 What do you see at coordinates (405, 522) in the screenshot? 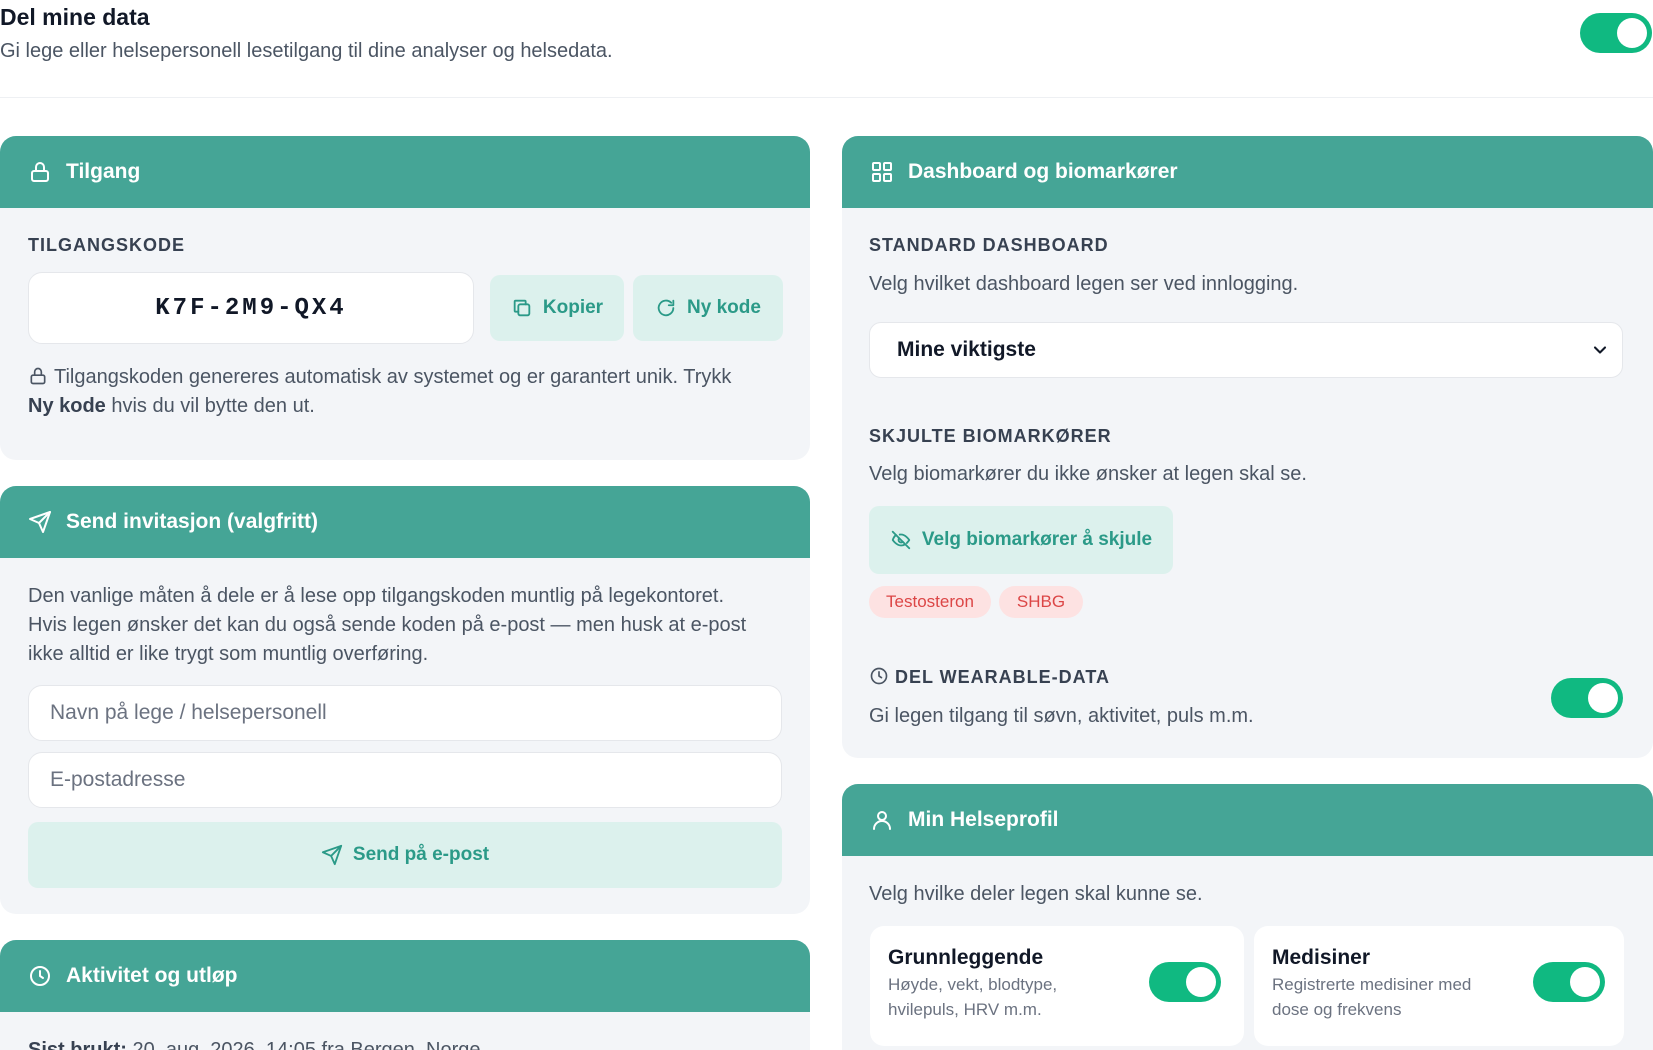
I see `invite-card-header: Send invitasjon (valgfritt)` at bounding box center [405, 522].